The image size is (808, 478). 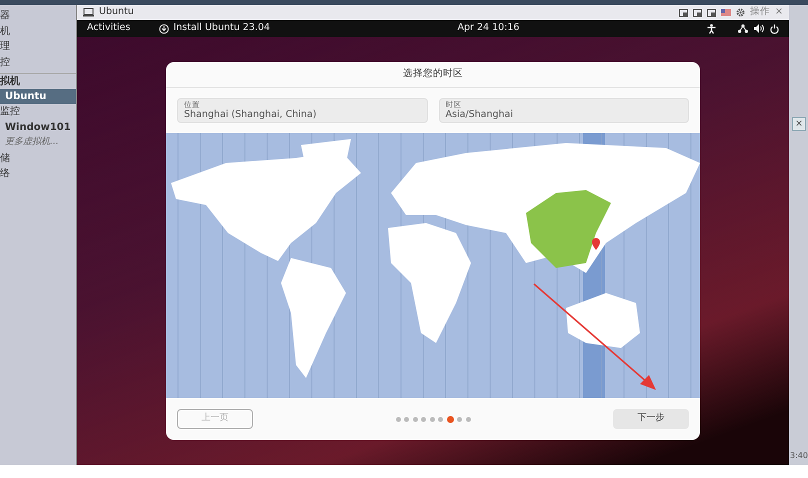 I want to click on sidebar-item: 理, so click(x=38, y=46).